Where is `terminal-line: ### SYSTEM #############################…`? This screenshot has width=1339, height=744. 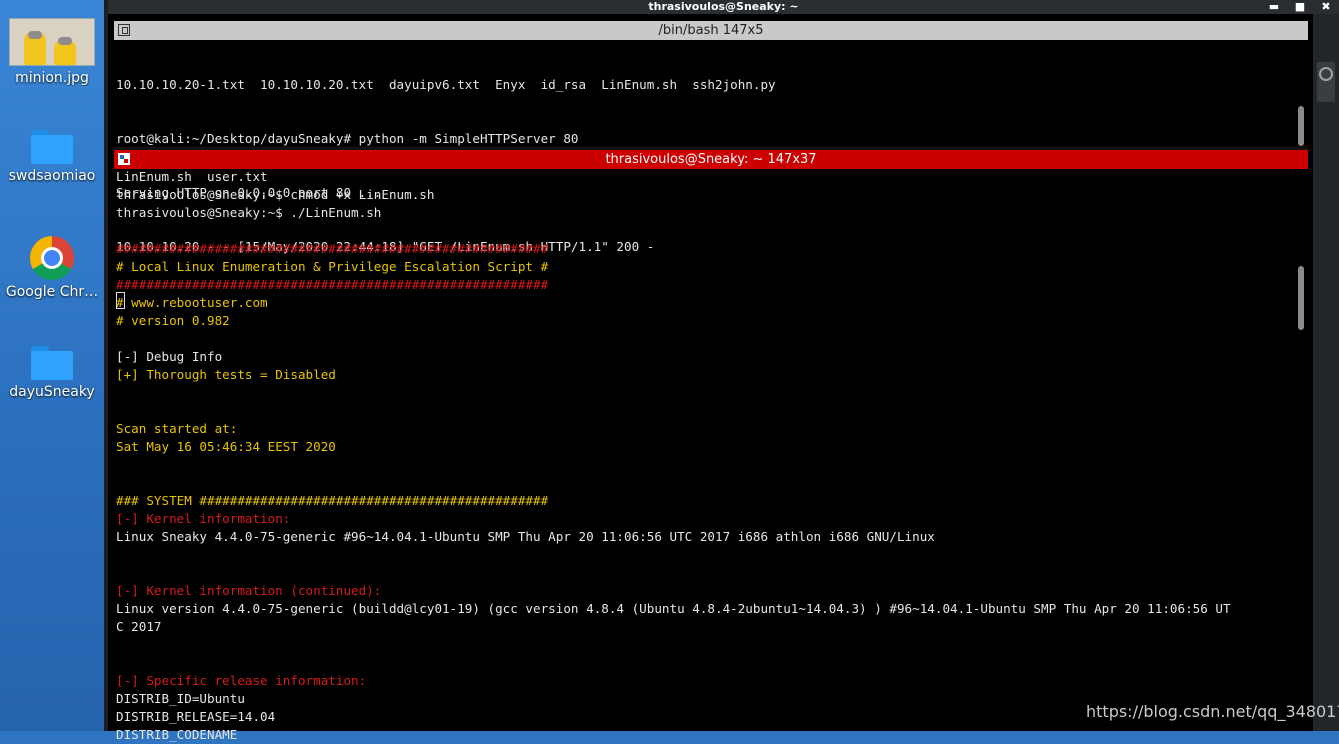 terminal-line: ### SYSTEM #############################… is located at coordinates (332, 500).